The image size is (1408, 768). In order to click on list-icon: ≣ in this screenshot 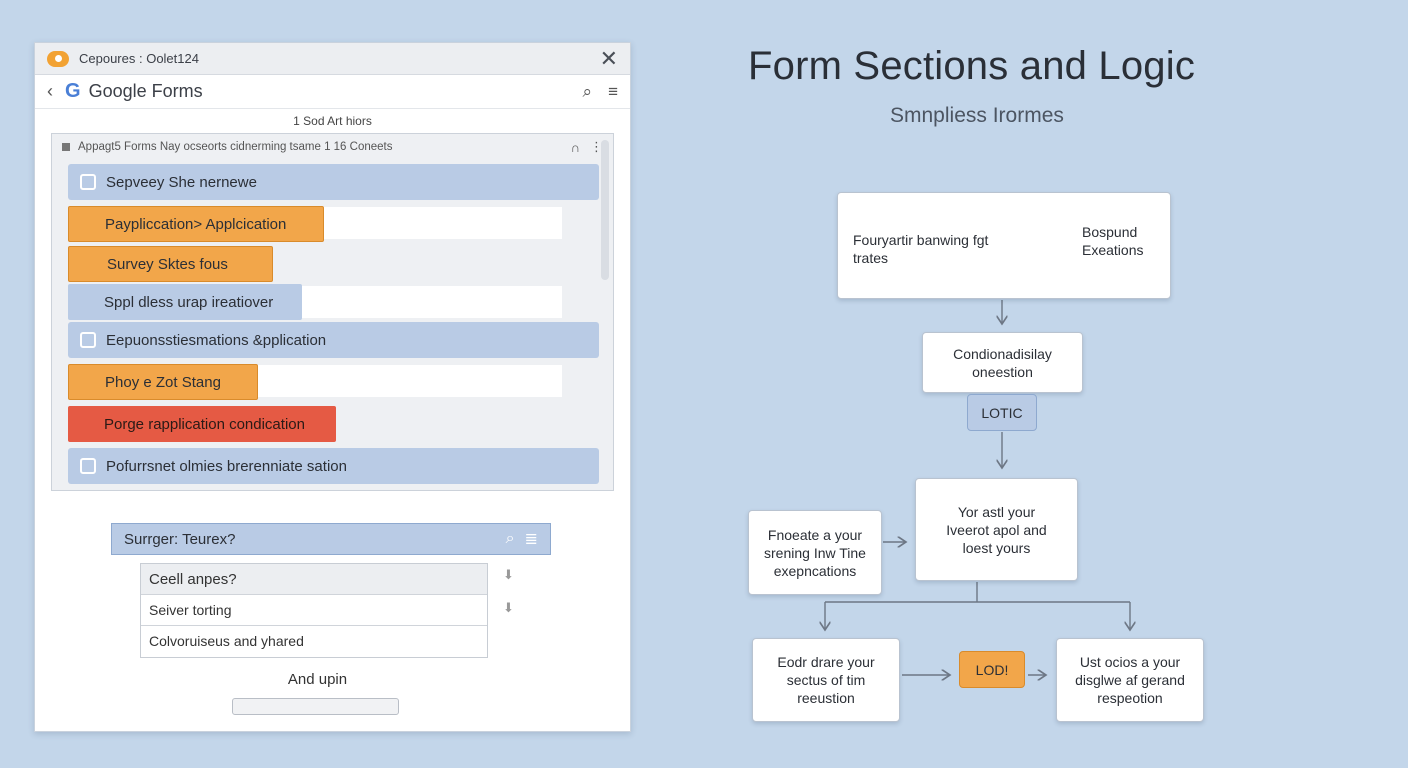, I will do `click(531, 539)`.